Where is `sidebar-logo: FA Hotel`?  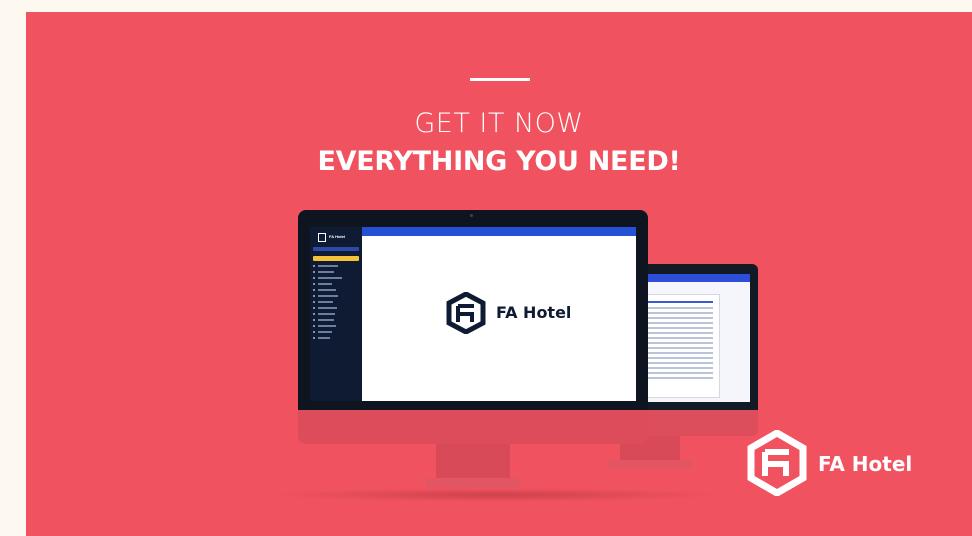 sidebar-logo: FA Hotel is located at coordinates (336, 238).